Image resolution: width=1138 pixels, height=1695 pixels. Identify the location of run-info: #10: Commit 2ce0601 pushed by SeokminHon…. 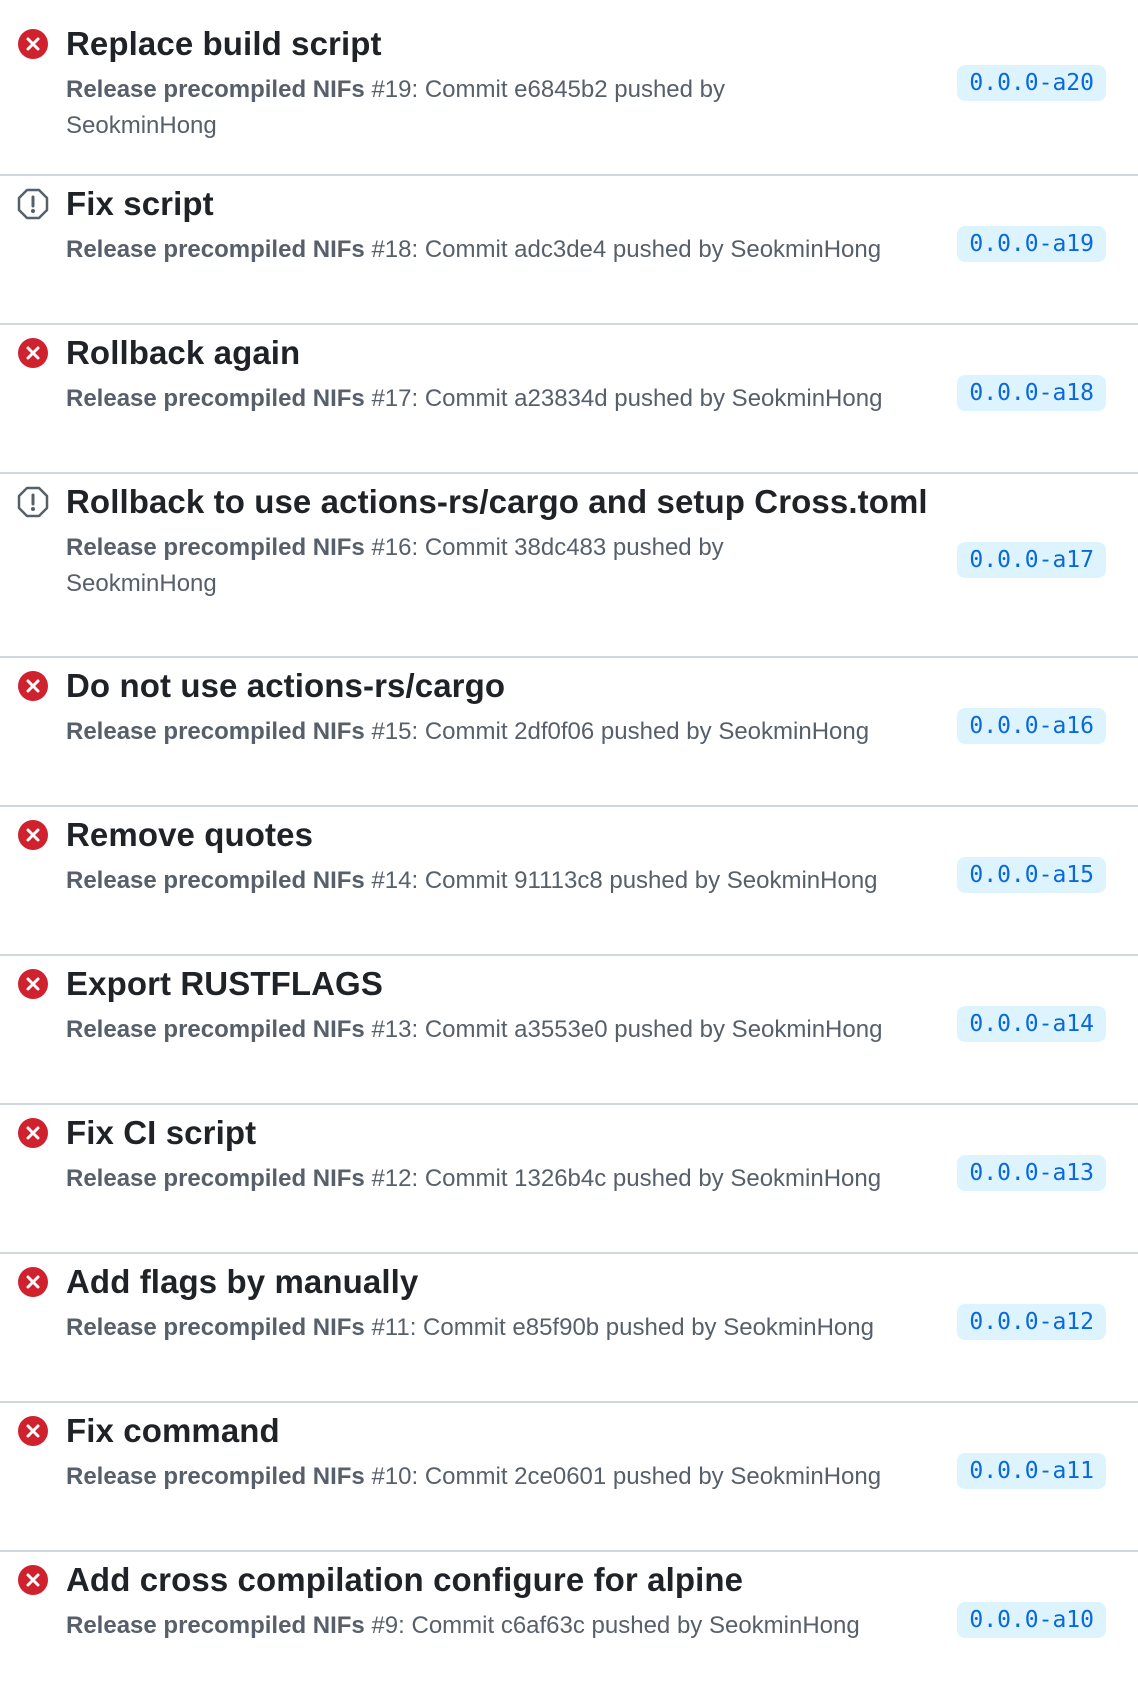
(623, 1476).